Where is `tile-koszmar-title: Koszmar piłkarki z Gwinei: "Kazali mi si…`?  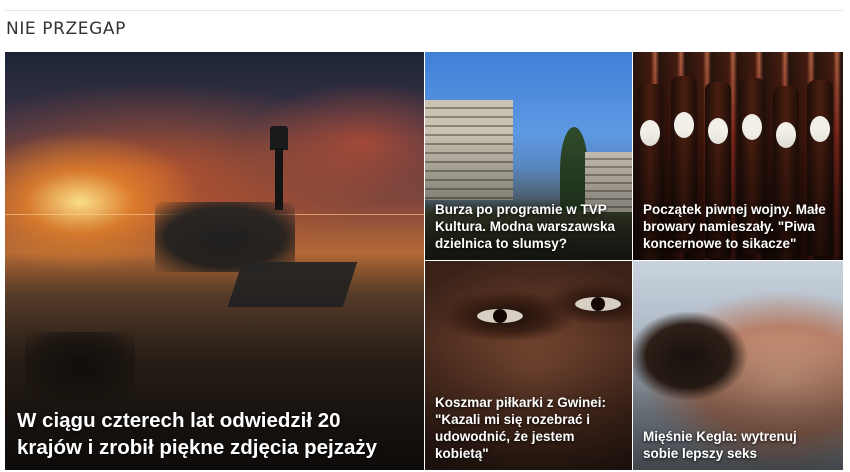
tile-koszmar-title: Koszmar piłkarki z Gwinei: "Kazali mi si… is located at coordinates (528, 428).